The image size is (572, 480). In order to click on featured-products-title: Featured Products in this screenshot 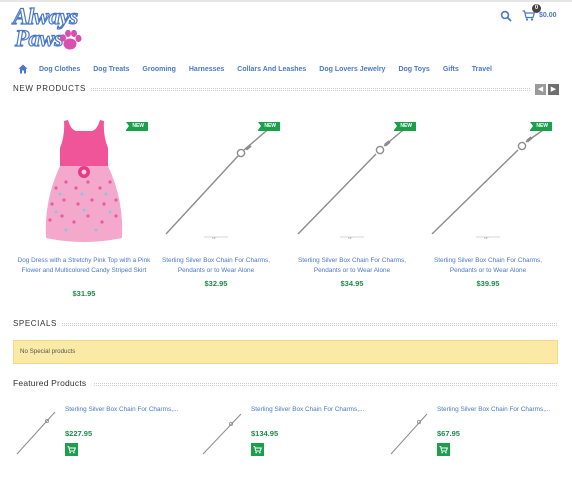, I will do `click(52, 383)`.